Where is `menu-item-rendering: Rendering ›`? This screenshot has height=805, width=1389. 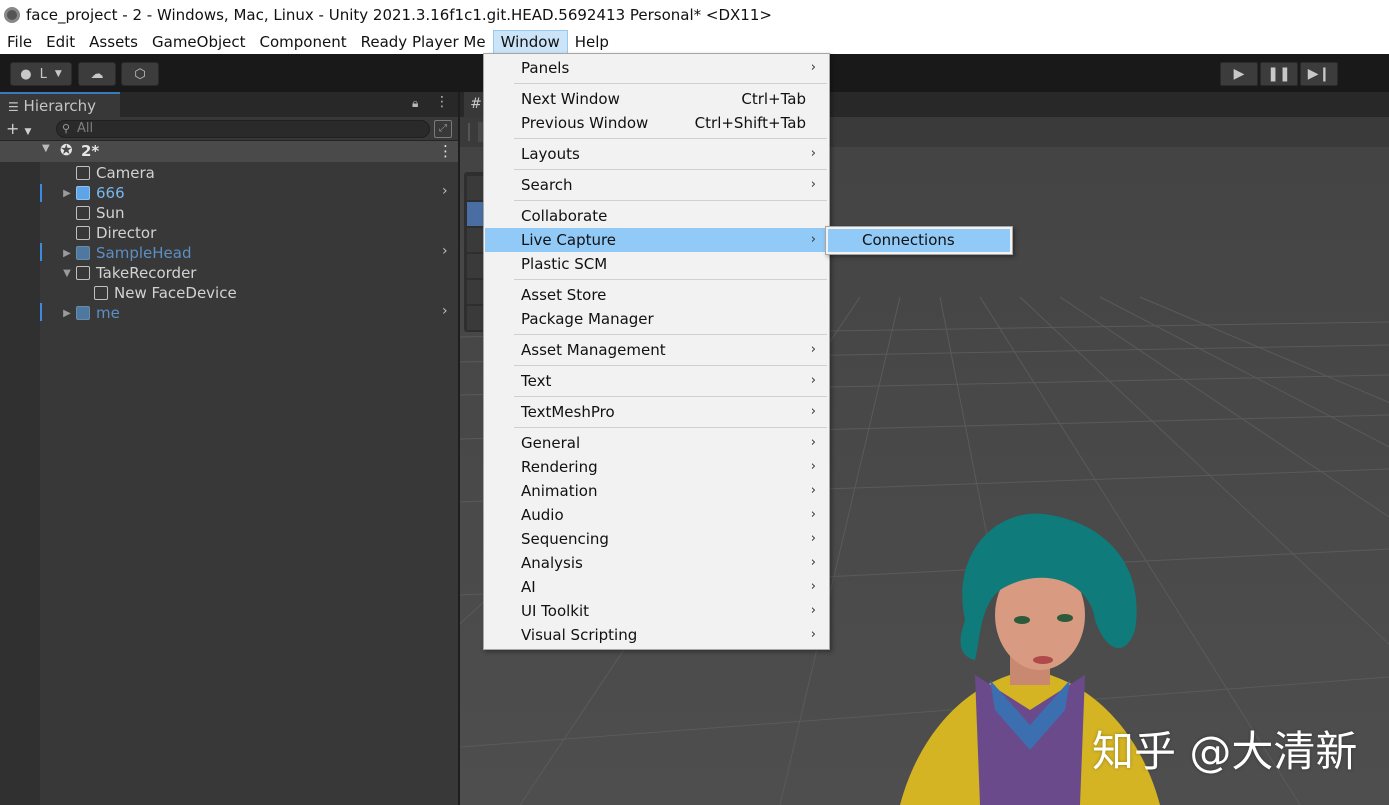 menu-item-rendering: Rendering › is located at coordinates (656, 467).